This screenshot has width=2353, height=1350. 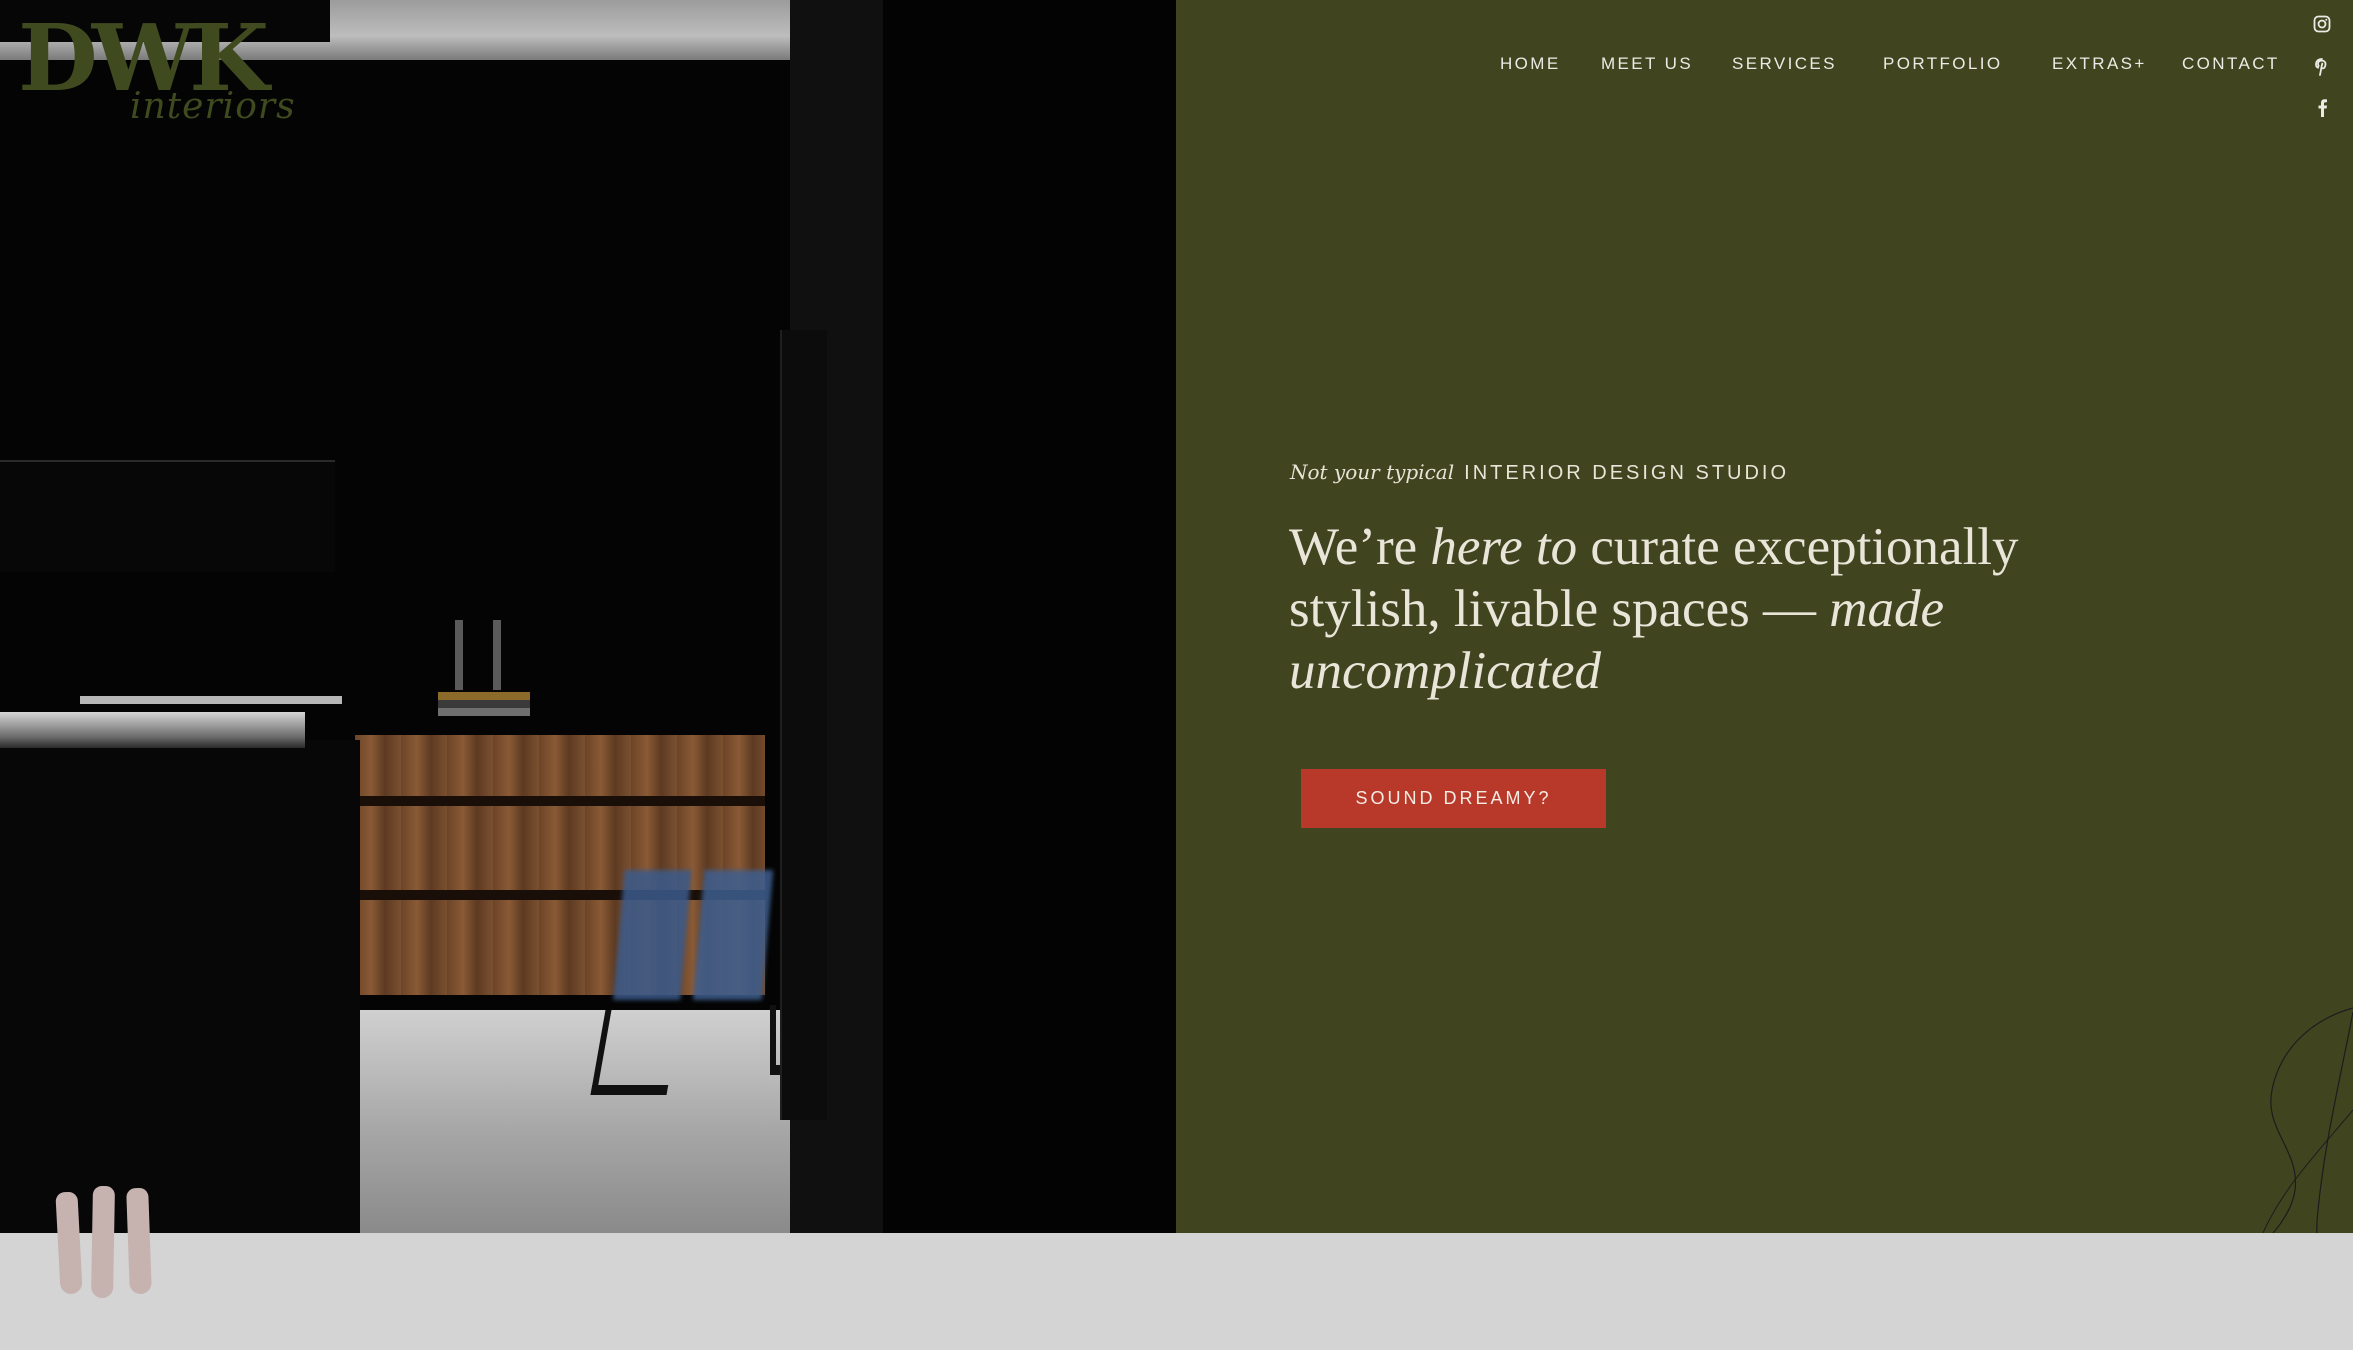 I want to click on photo-heel, so click(x=636, y=1052).